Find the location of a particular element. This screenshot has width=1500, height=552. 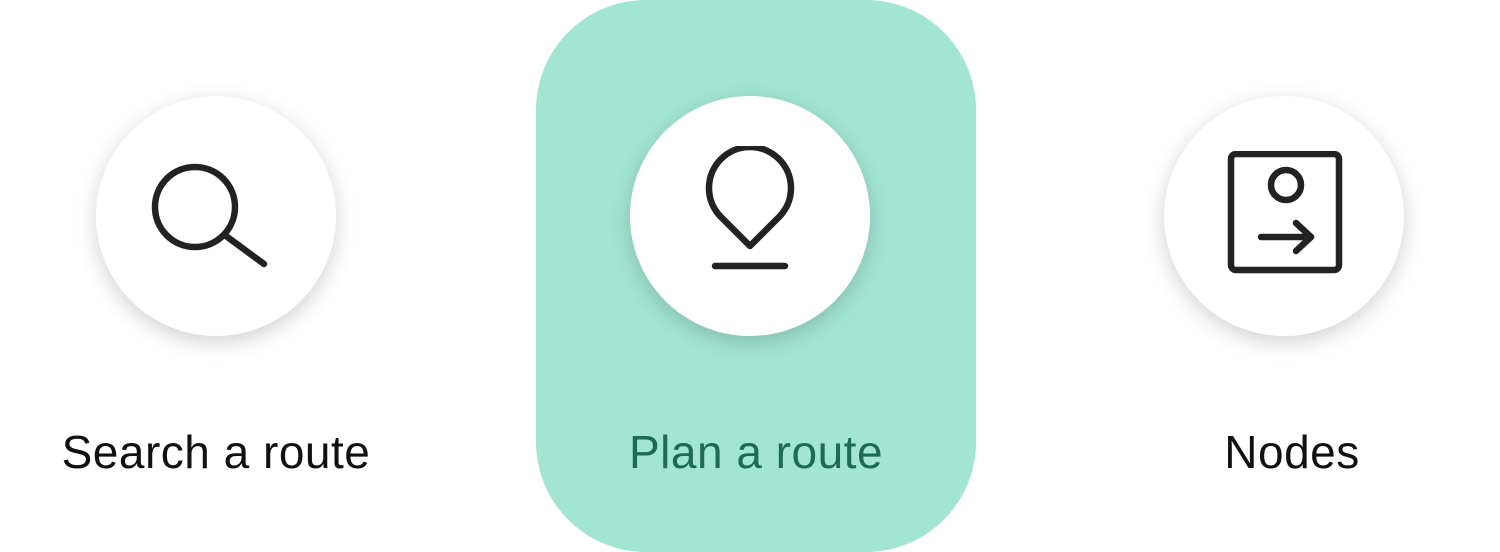

map-pin-icon is located at coordinates (750, 216).